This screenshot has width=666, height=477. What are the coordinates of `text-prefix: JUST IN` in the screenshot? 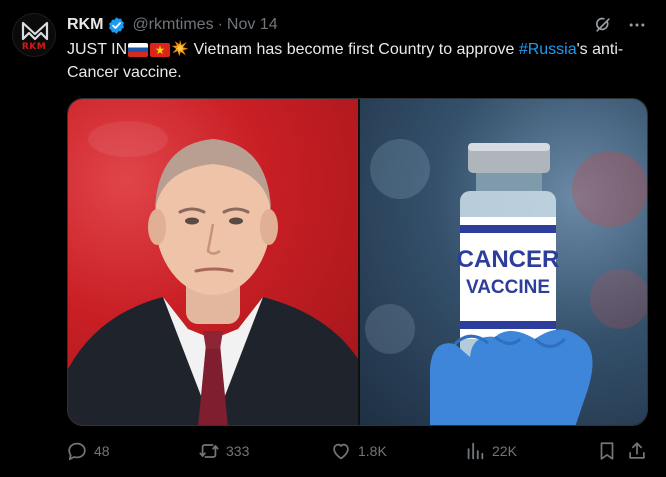 It's located at (97, 49).